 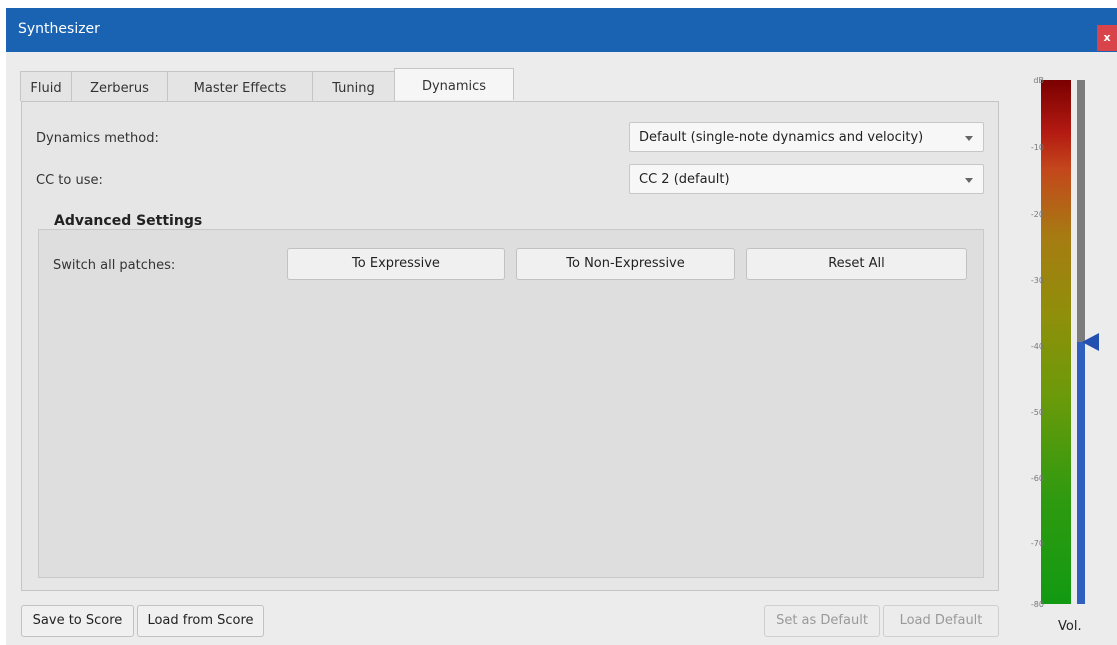 I want to click on cc-label: CC to use:, so click(x=69, y=180).